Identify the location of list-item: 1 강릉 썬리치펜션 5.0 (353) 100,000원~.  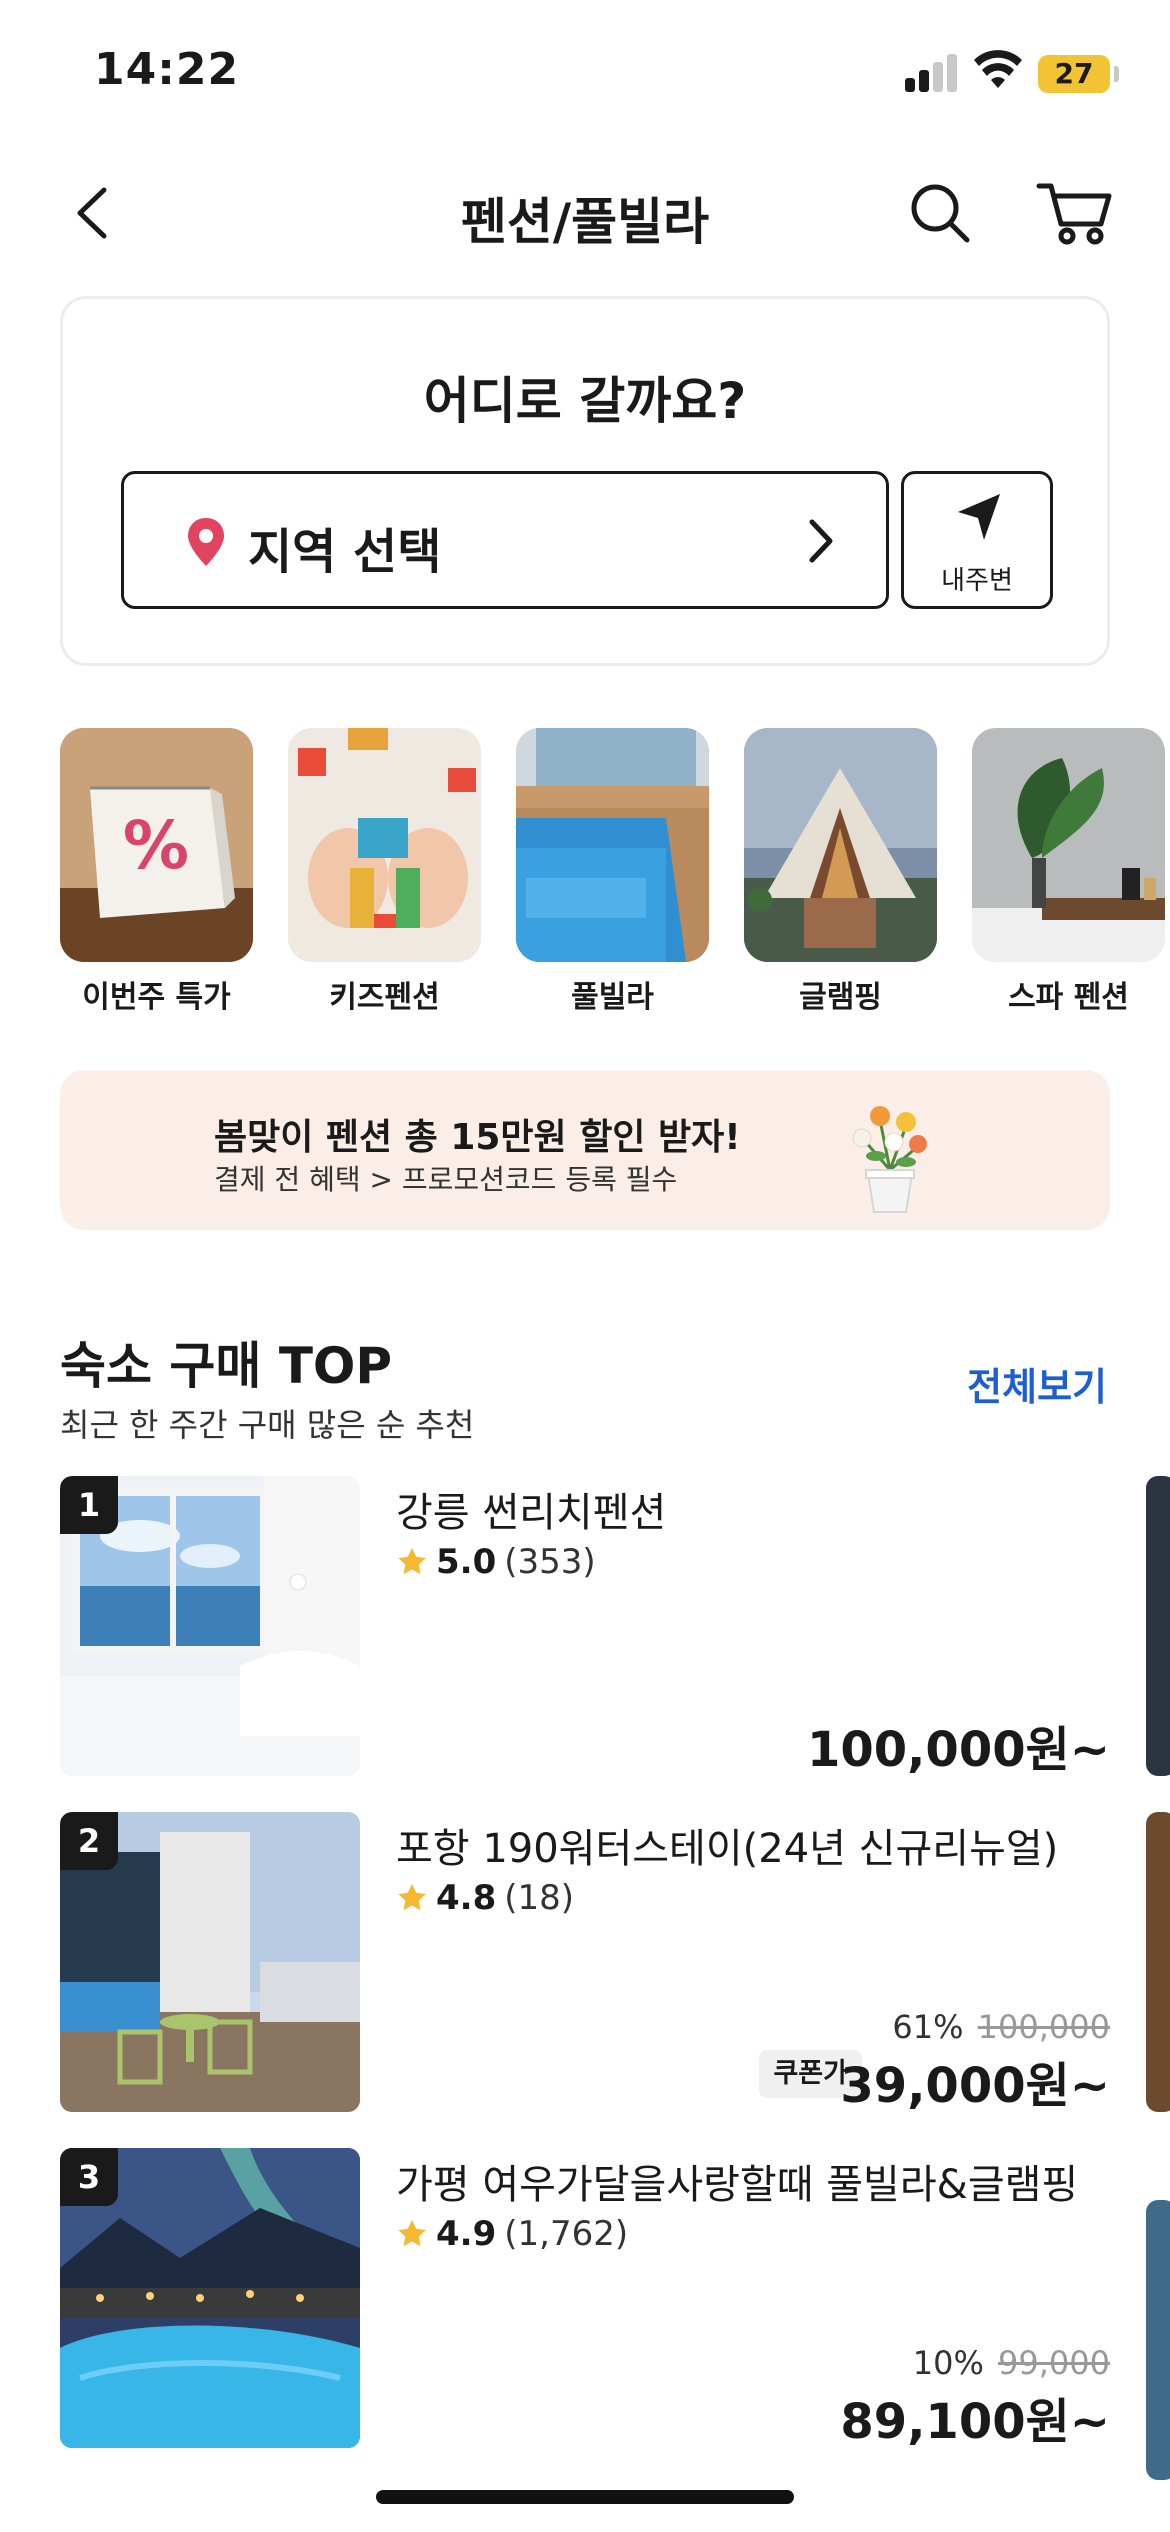
(585, 1627).